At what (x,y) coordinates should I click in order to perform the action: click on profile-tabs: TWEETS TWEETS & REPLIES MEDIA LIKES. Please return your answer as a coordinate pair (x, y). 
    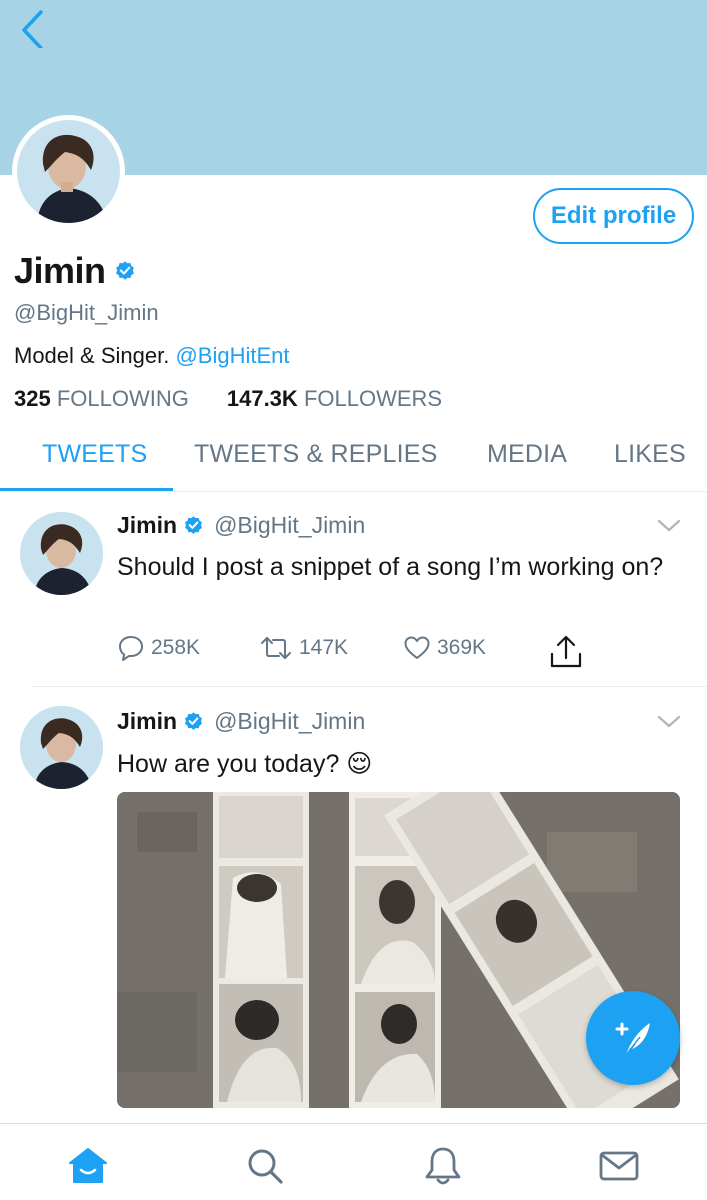
    Looking at the image, I should click on (353, 461).